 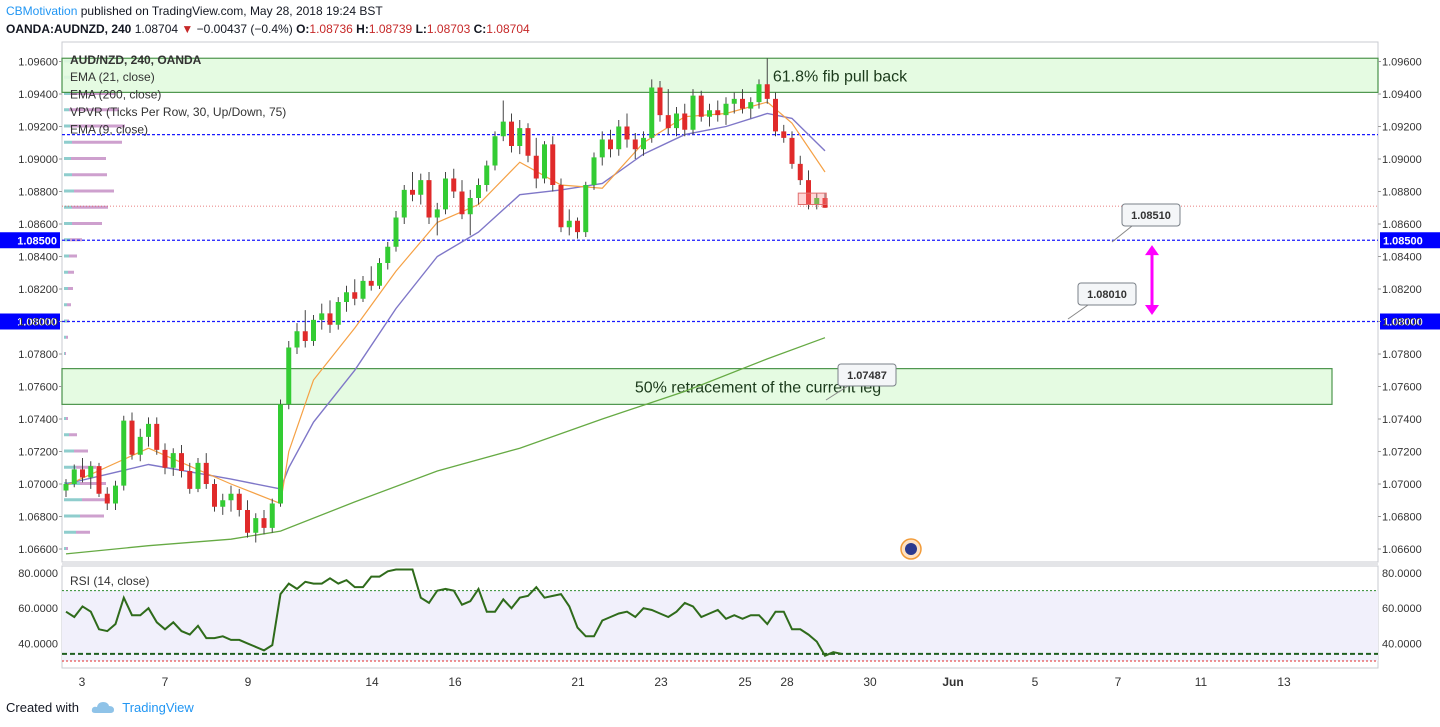 I want to click on x-tick-label: 25, so click(x=745, y=682).